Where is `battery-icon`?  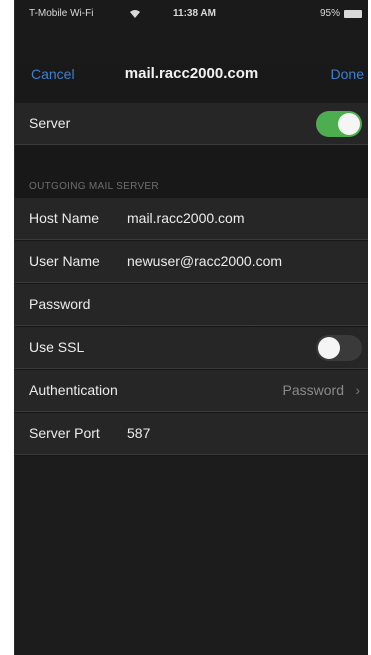 battery-icon is located at coordinates (353, 14).